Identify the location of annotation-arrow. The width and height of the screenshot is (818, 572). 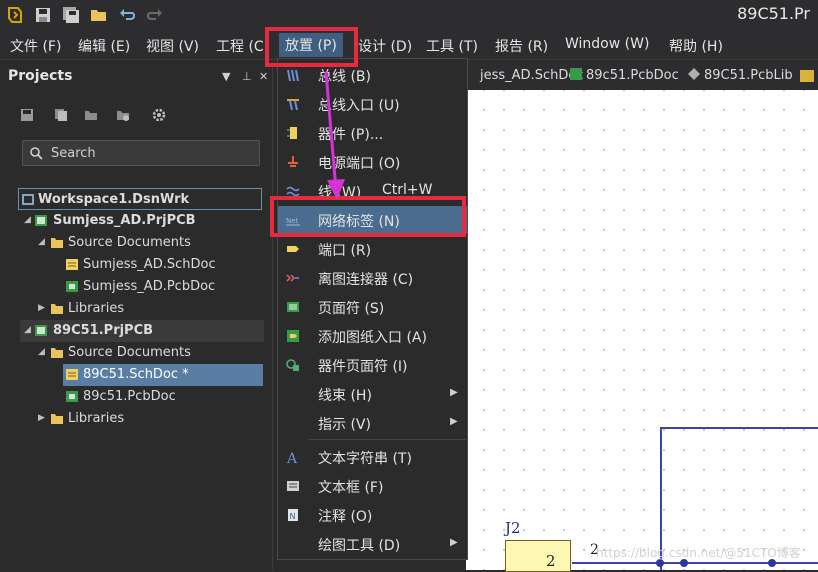
(334, 135).